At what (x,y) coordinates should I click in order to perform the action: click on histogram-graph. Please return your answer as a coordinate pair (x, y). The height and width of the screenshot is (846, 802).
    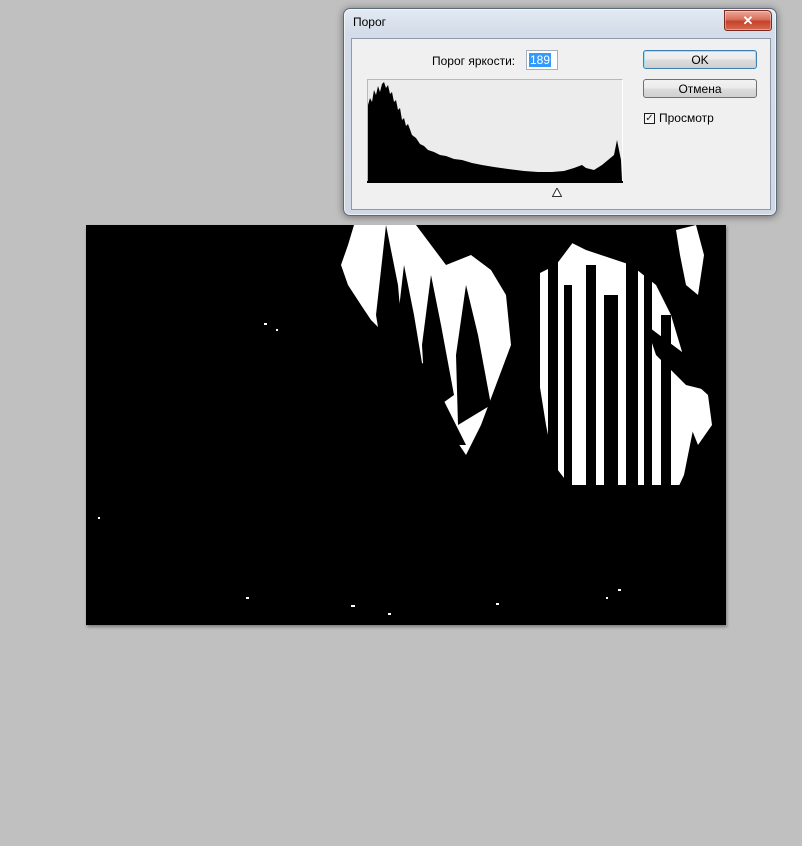
    Looking at the image, I should click on (495, 131).